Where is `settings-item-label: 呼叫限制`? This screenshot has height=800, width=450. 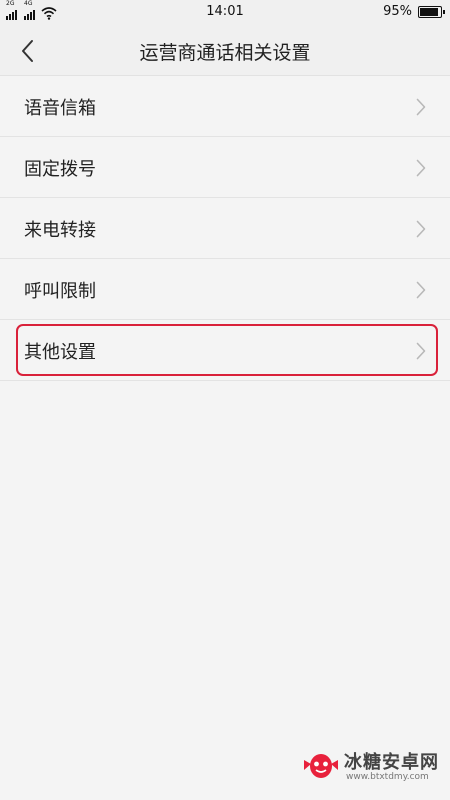
settings-item-label: 呼叫限制 is located at coordinates (60, 291).